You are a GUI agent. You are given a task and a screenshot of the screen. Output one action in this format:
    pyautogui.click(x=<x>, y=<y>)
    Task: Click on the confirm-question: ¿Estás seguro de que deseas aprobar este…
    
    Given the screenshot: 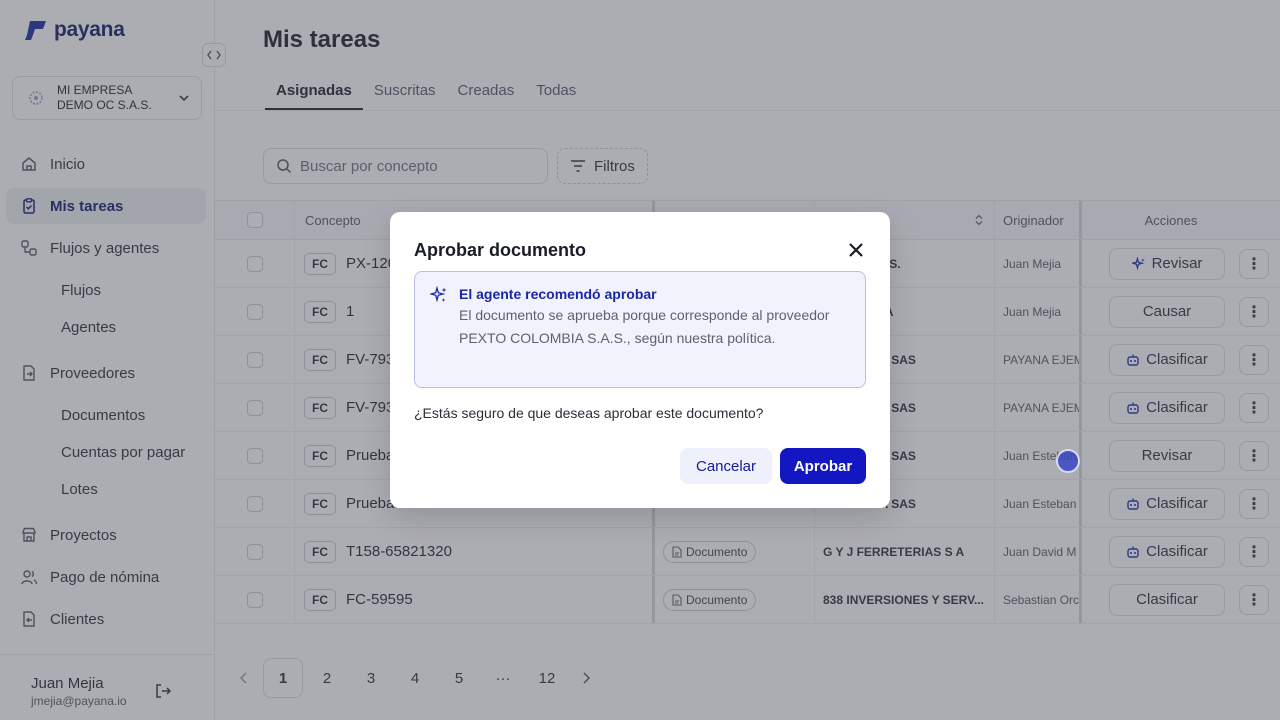 What is the action you would take?
    pyautogui.click(x=589, y=413)
    